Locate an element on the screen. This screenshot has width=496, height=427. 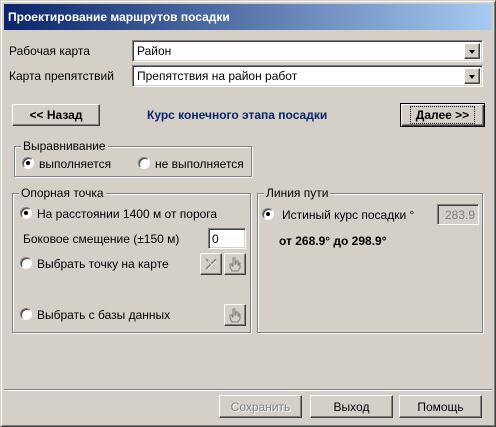
ref-db-radio is located at coordinates (26, 314).